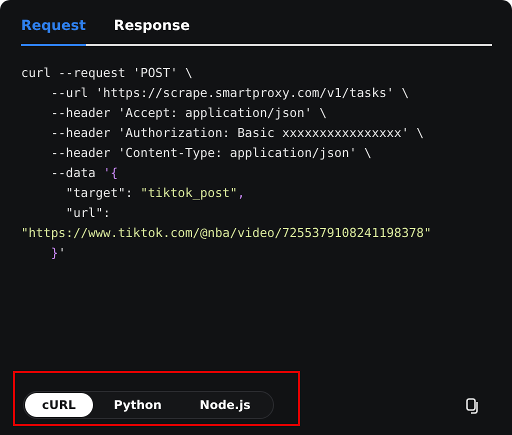 This screenshot has width=512, height=435. What do you see at coordinates (53, 30) in the screenshot?
I see `tab: Request` at bounding box center [53, 30].